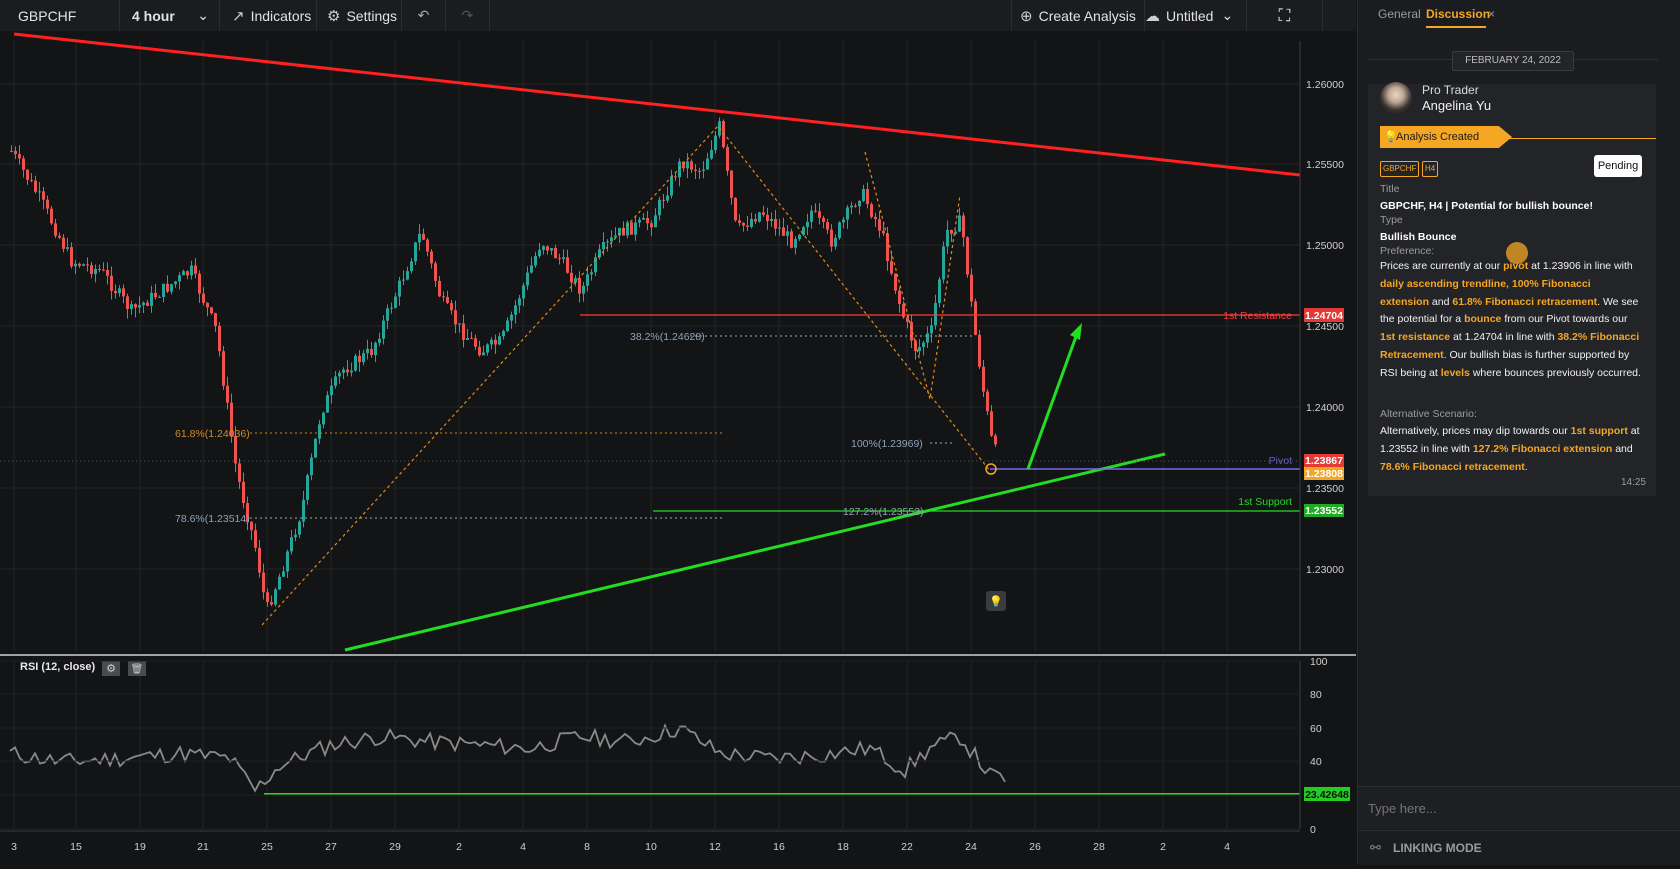  What do you see at coordinates (1313, 830) in the screenshot?
I see `rsi-tick-label: 0` at bounding box center [1313, 830].